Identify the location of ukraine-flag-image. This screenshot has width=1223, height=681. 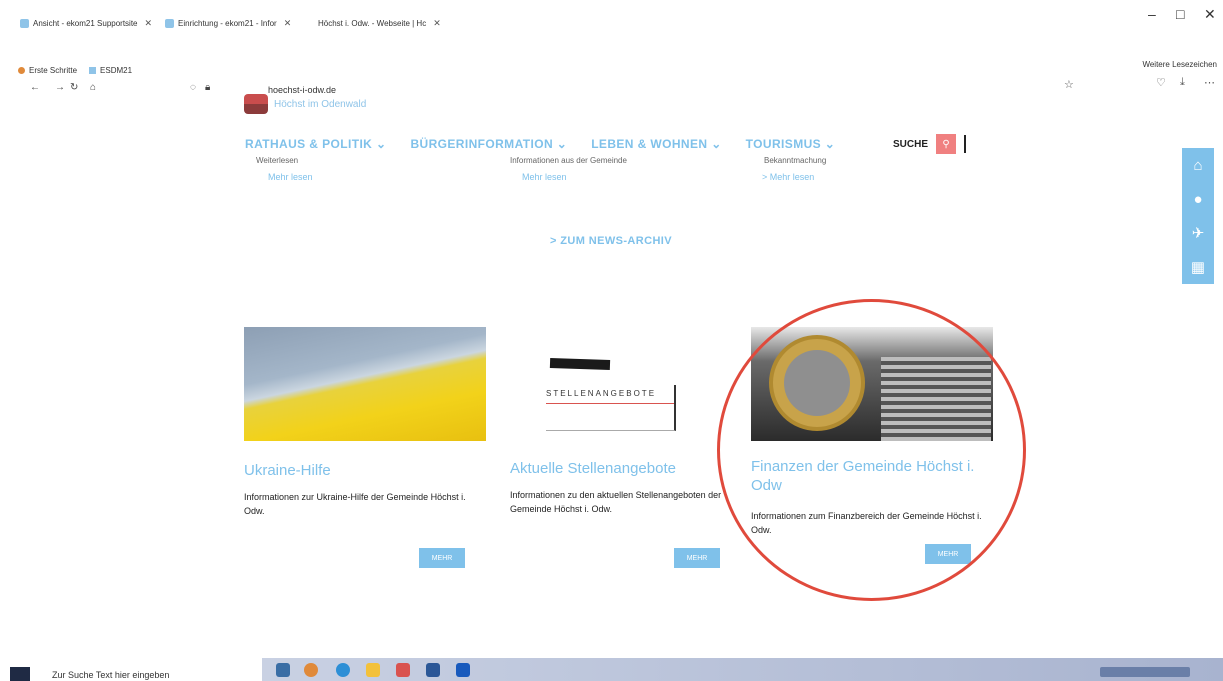
(365, 384).